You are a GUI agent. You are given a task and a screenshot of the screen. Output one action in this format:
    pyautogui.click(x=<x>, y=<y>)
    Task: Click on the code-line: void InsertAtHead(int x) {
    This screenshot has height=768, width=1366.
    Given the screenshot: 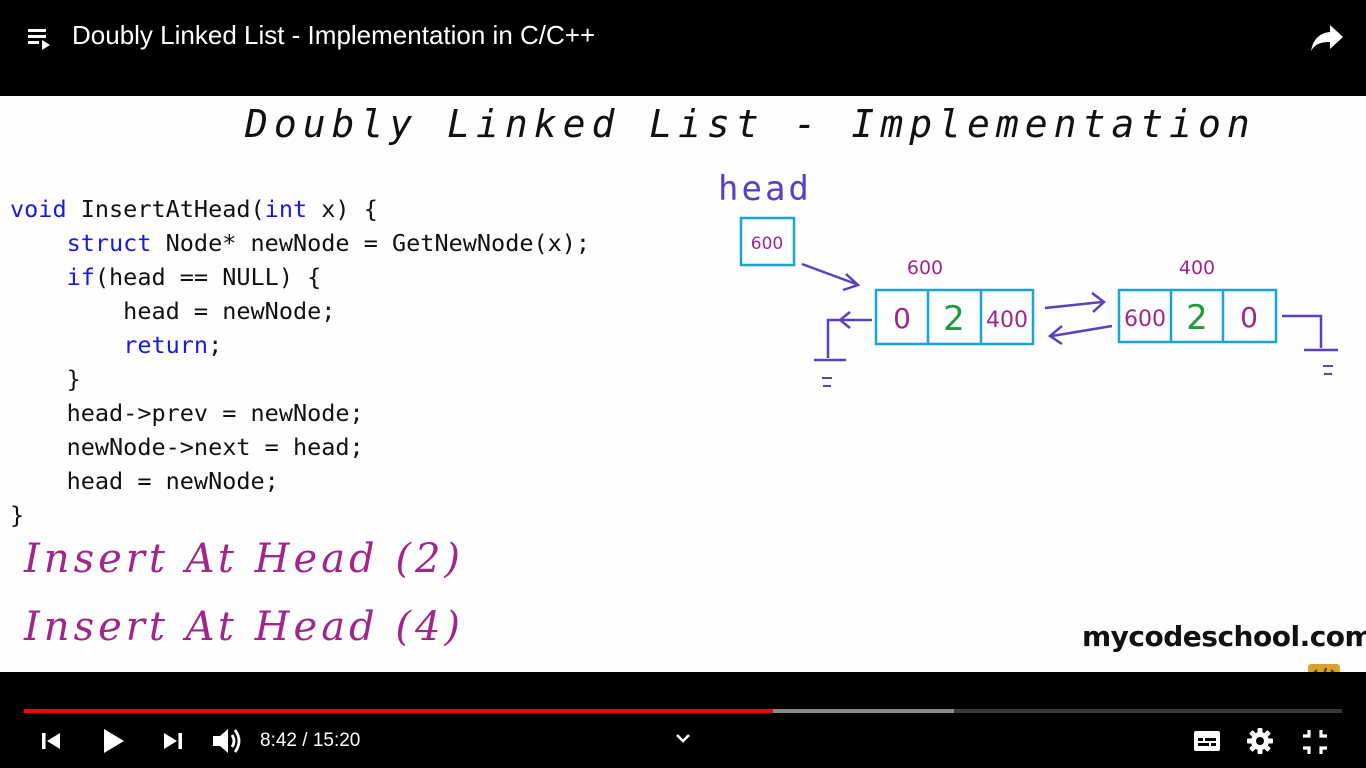 What is the action you would take?
    pyautogui.click(x=194, y=209)
    